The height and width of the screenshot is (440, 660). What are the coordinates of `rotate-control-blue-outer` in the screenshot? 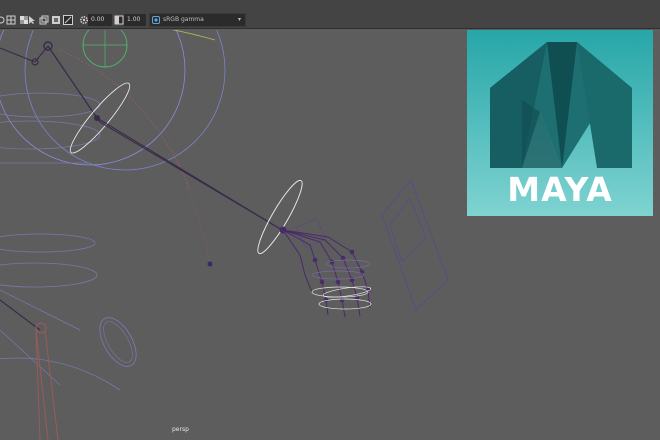 It's located at (125, 100).